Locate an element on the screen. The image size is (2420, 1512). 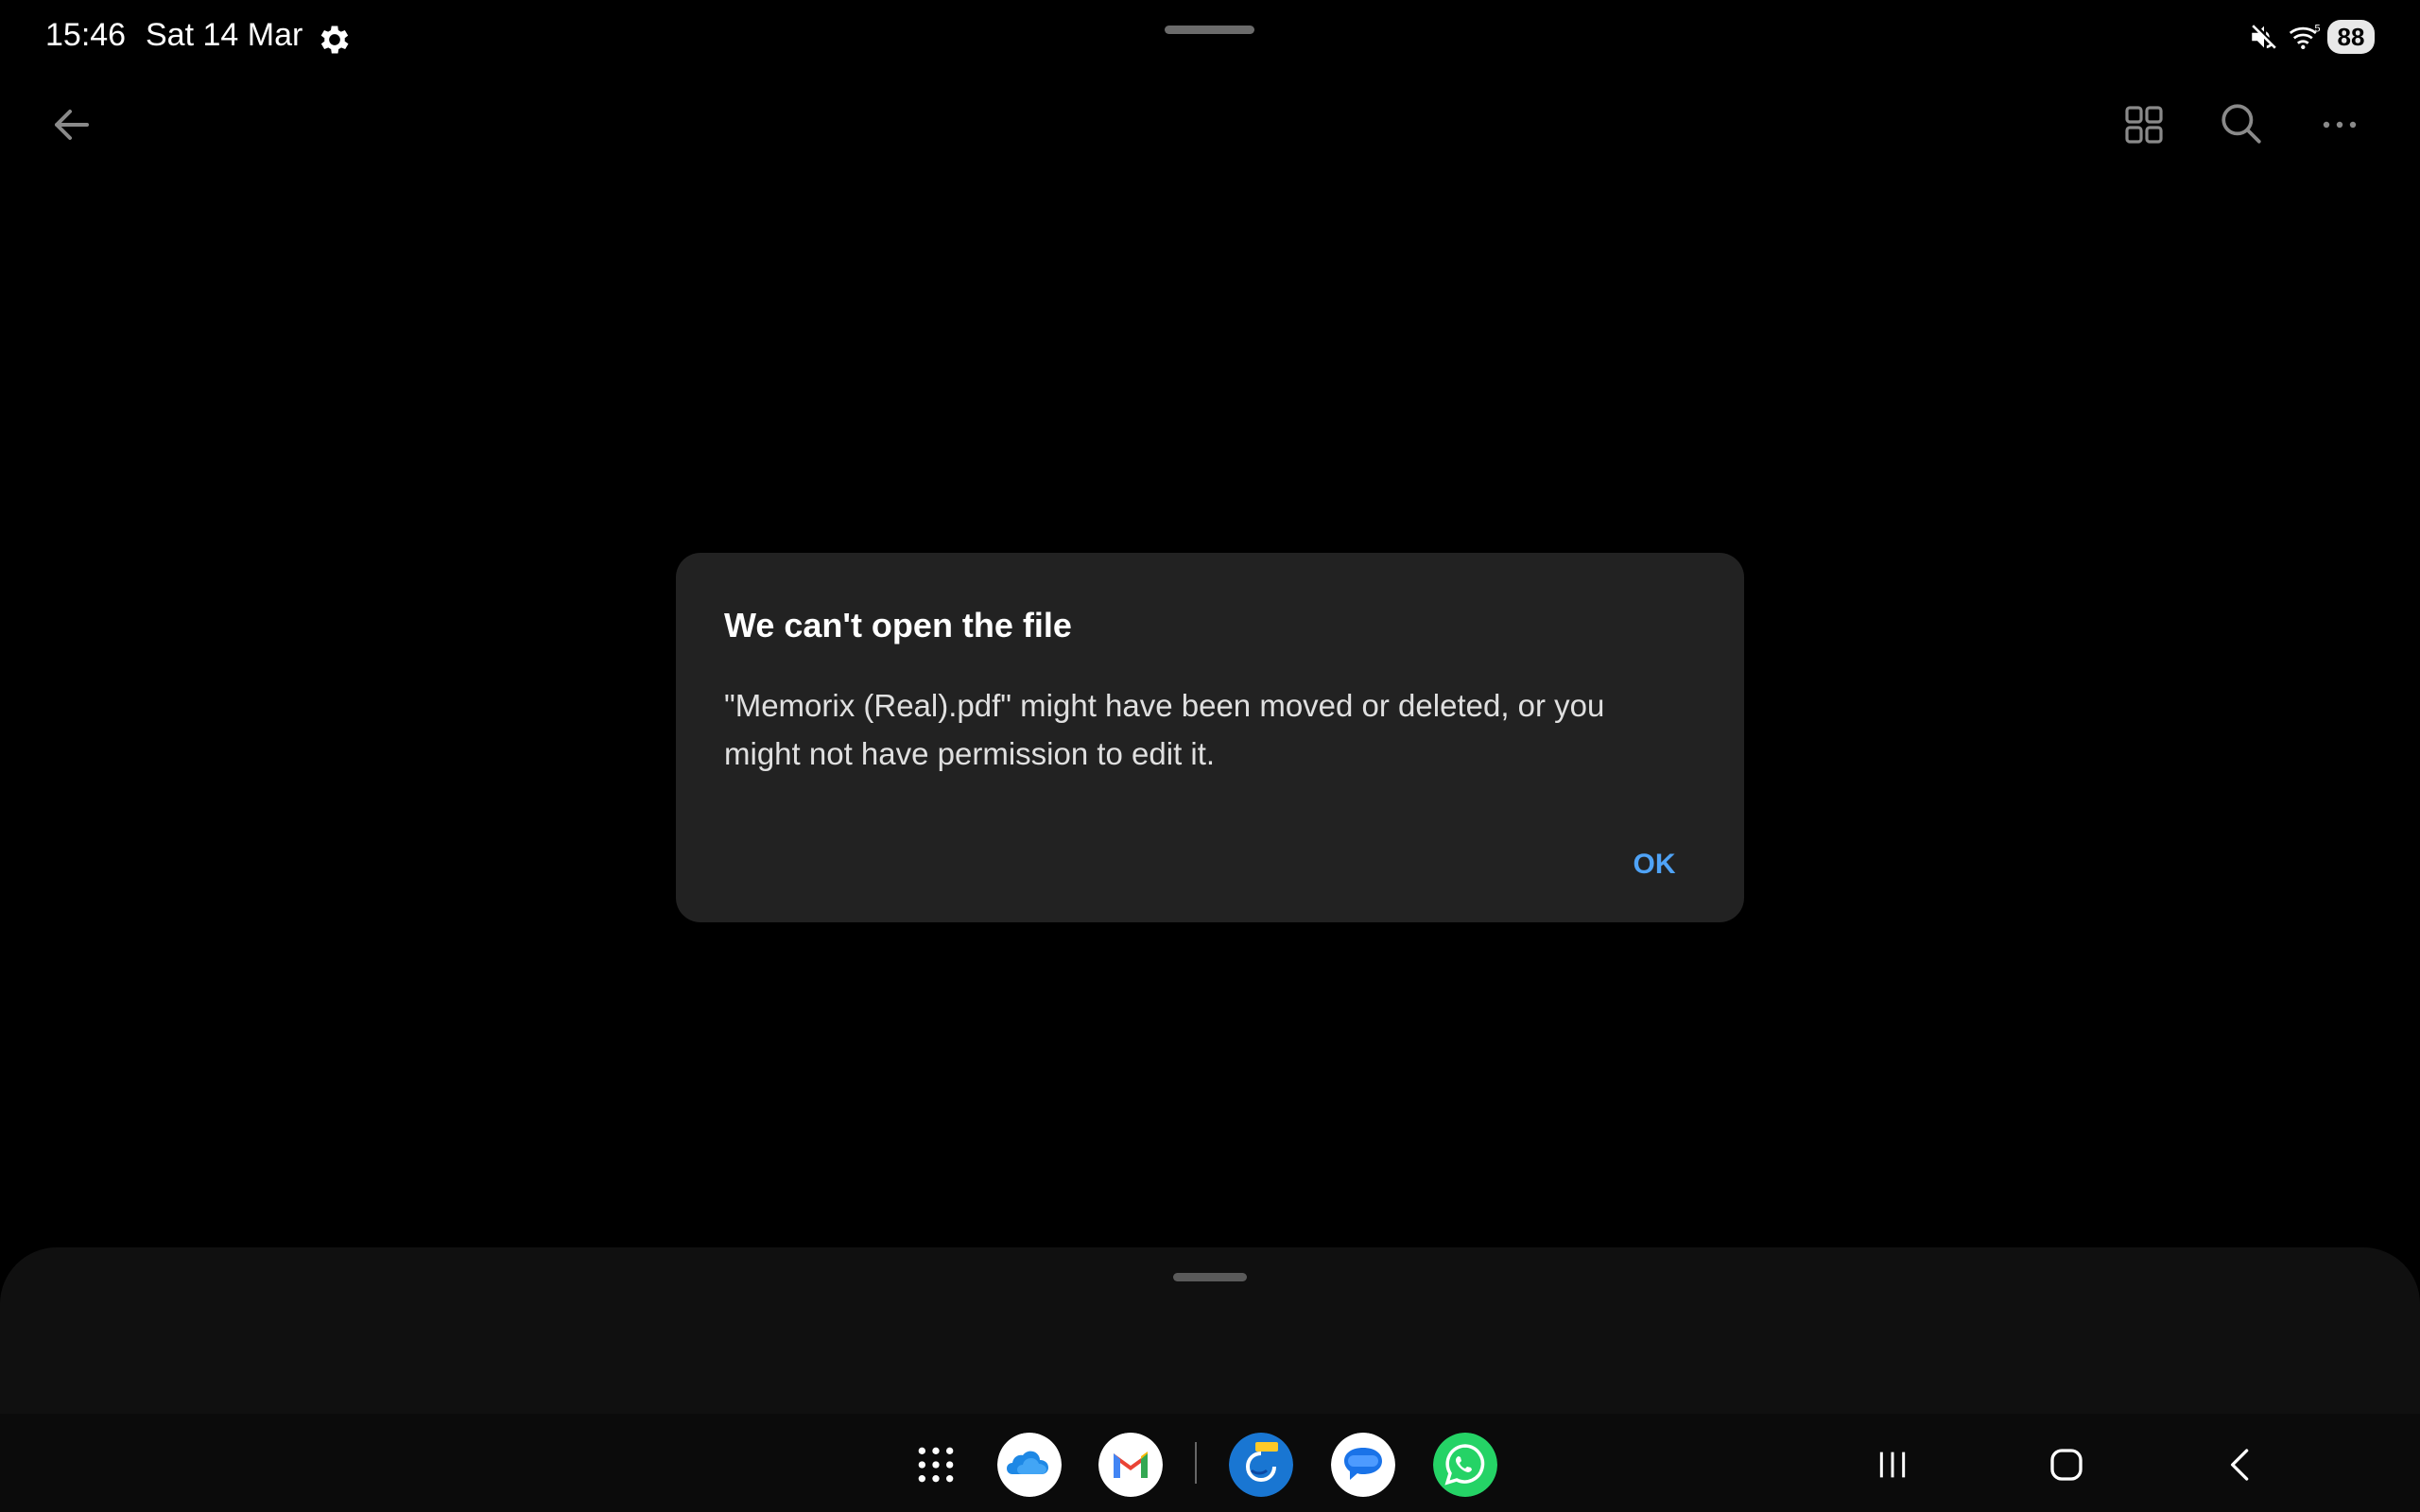
top-drag-handle is located at coordinates (1210, 30).